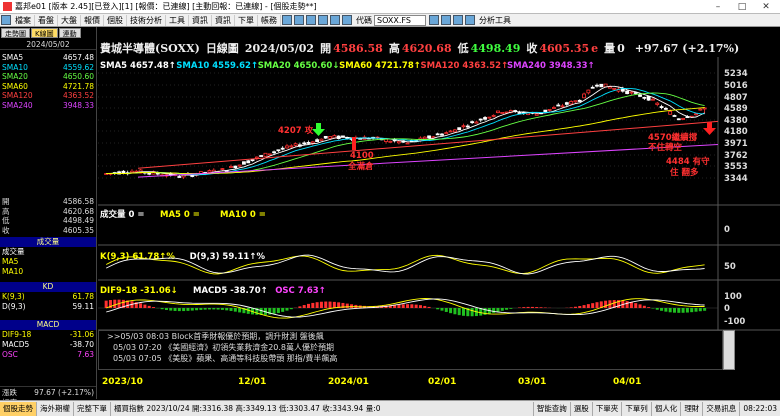 The width and height of the screenshot is (780, 416). Describe the element at coordinates (742, 7) in the screenshot. I see `maximize-icon: □` at that location.